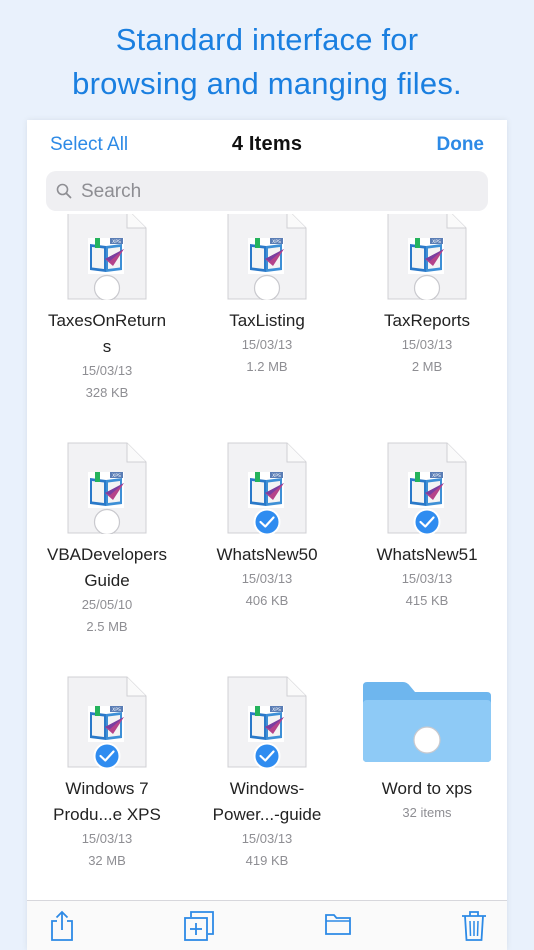 The width and height of the screenshot is (534, 950). Describe the element at coordinates (107, 346) in the screenshot. I see `file-name: s` at that location.